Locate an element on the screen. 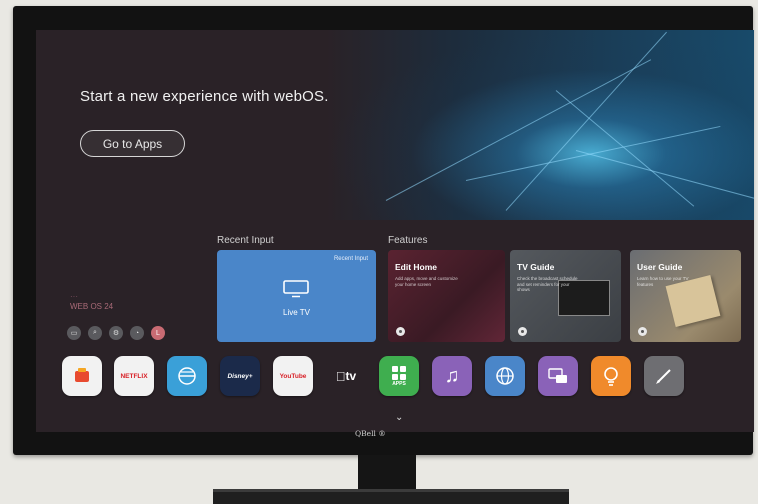 The image size is (758, 504). app-tips is located at coordinates (611, 376).